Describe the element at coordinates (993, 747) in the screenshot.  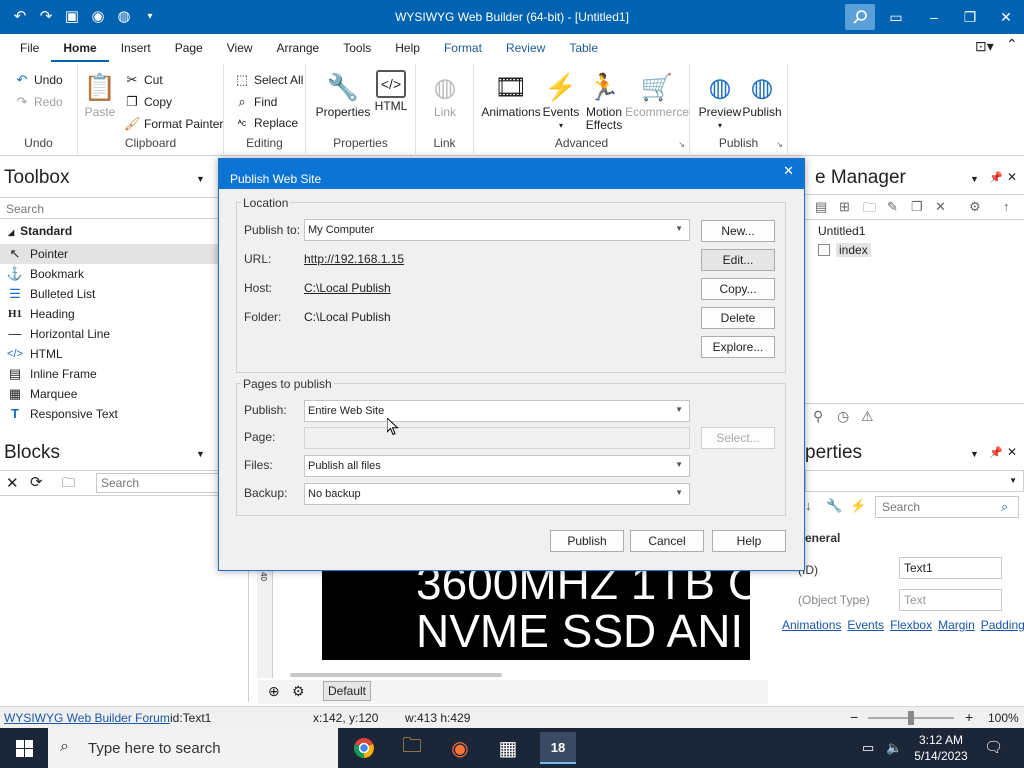
I see `notifications-icon: 🗨` at that location.